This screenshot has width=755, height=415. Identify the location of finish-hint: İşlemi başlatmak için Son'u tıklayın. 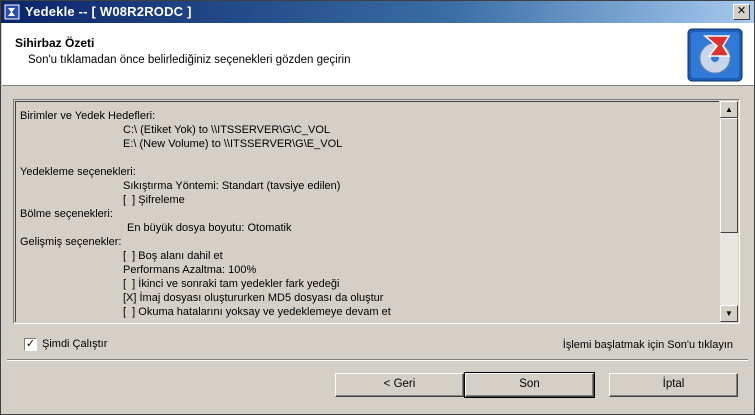
(647, 345).